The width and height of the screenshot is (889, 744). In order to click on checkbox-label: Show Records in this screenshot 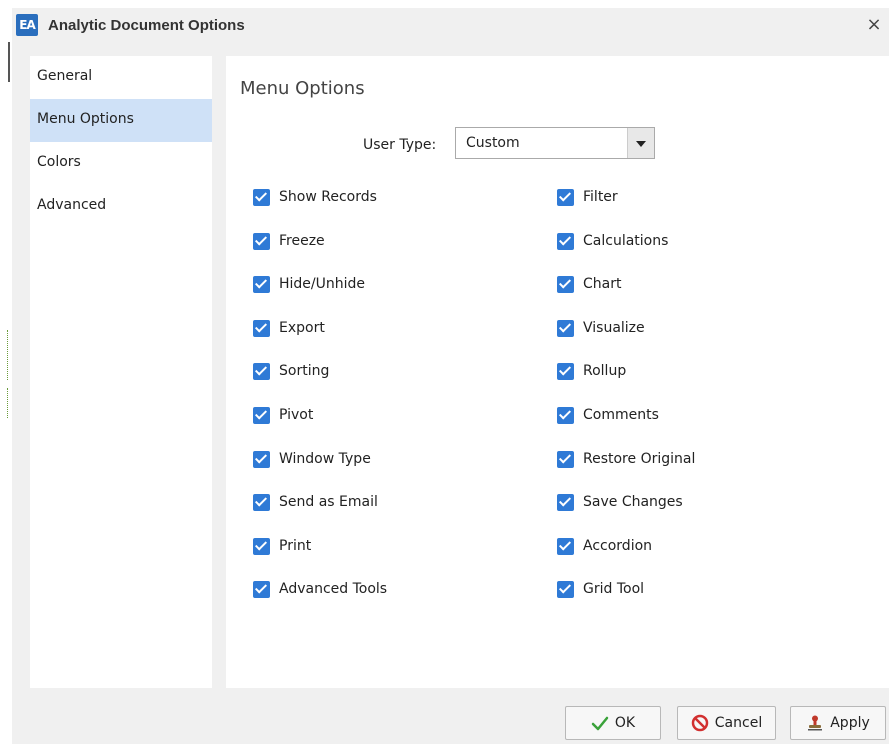, I will do `click(328, 197)`.